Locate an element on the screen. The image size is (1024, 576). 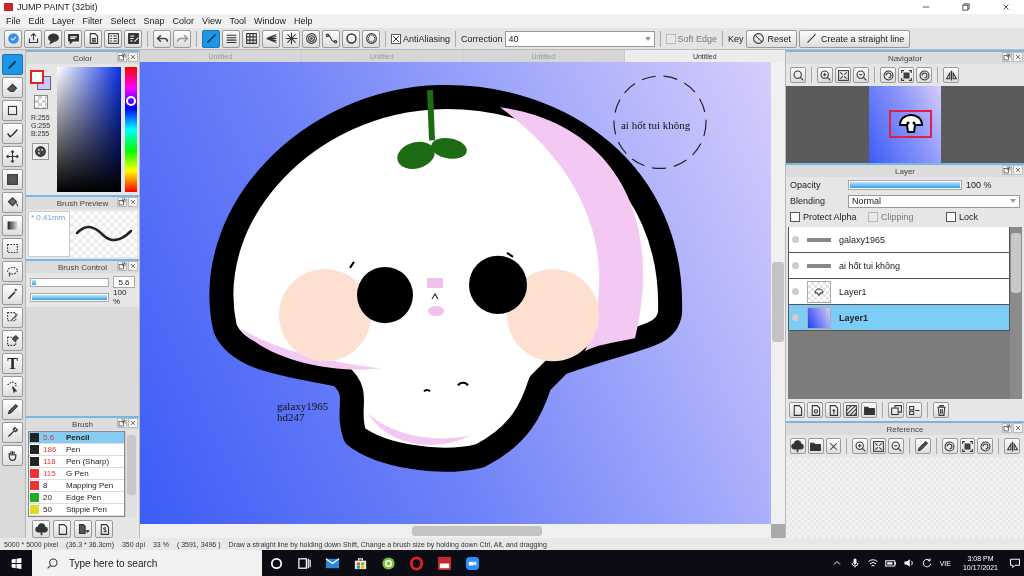
menu-item: Help is located at coordinates (303, 21).